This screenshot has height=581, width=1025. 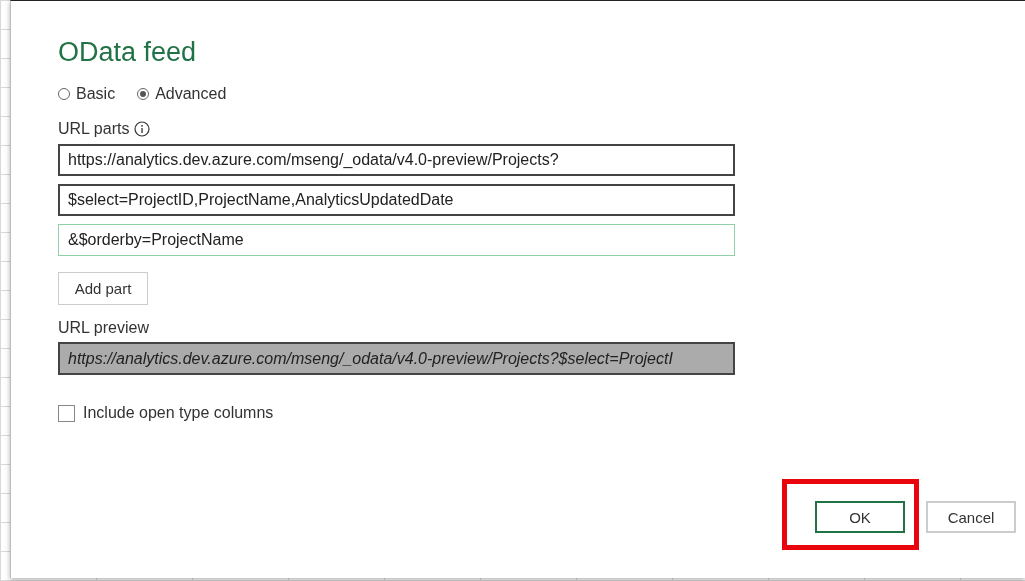 What do you see at coordinates (396, 240) in the screenshot?
I see `url-part-field: &$orderby=ProjectName` at bounding box center [396, 240].